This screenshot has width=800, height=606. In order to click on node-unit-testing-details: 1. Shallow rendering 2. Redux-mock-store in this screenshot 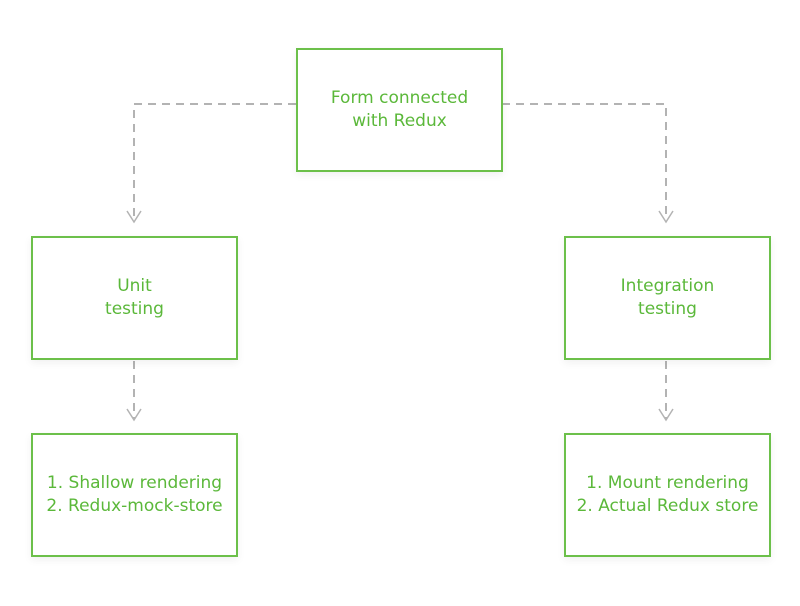, I will do `click(134, 495)`.